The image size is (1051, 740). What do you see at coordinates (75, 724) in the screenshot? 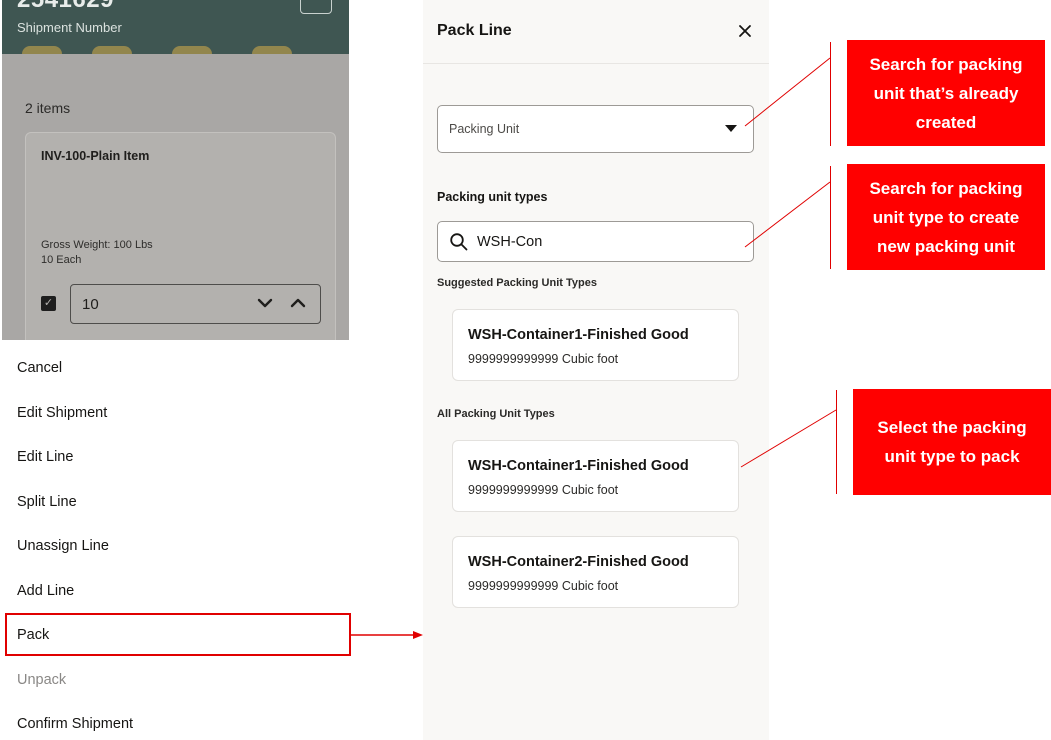
I see `menu-item-confirm-shipment: Confirm Shipment` at bounding box center [75, 724].